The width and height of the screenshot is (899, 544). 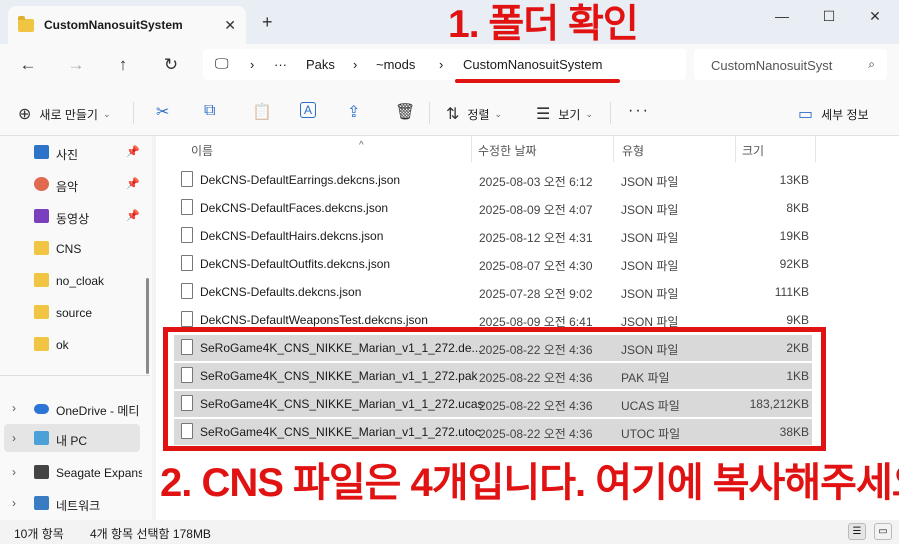 What do you see at coordinates (266, 112) in the screenshot?
I see `paste-button: 📋` at bounding box center [266, 112].